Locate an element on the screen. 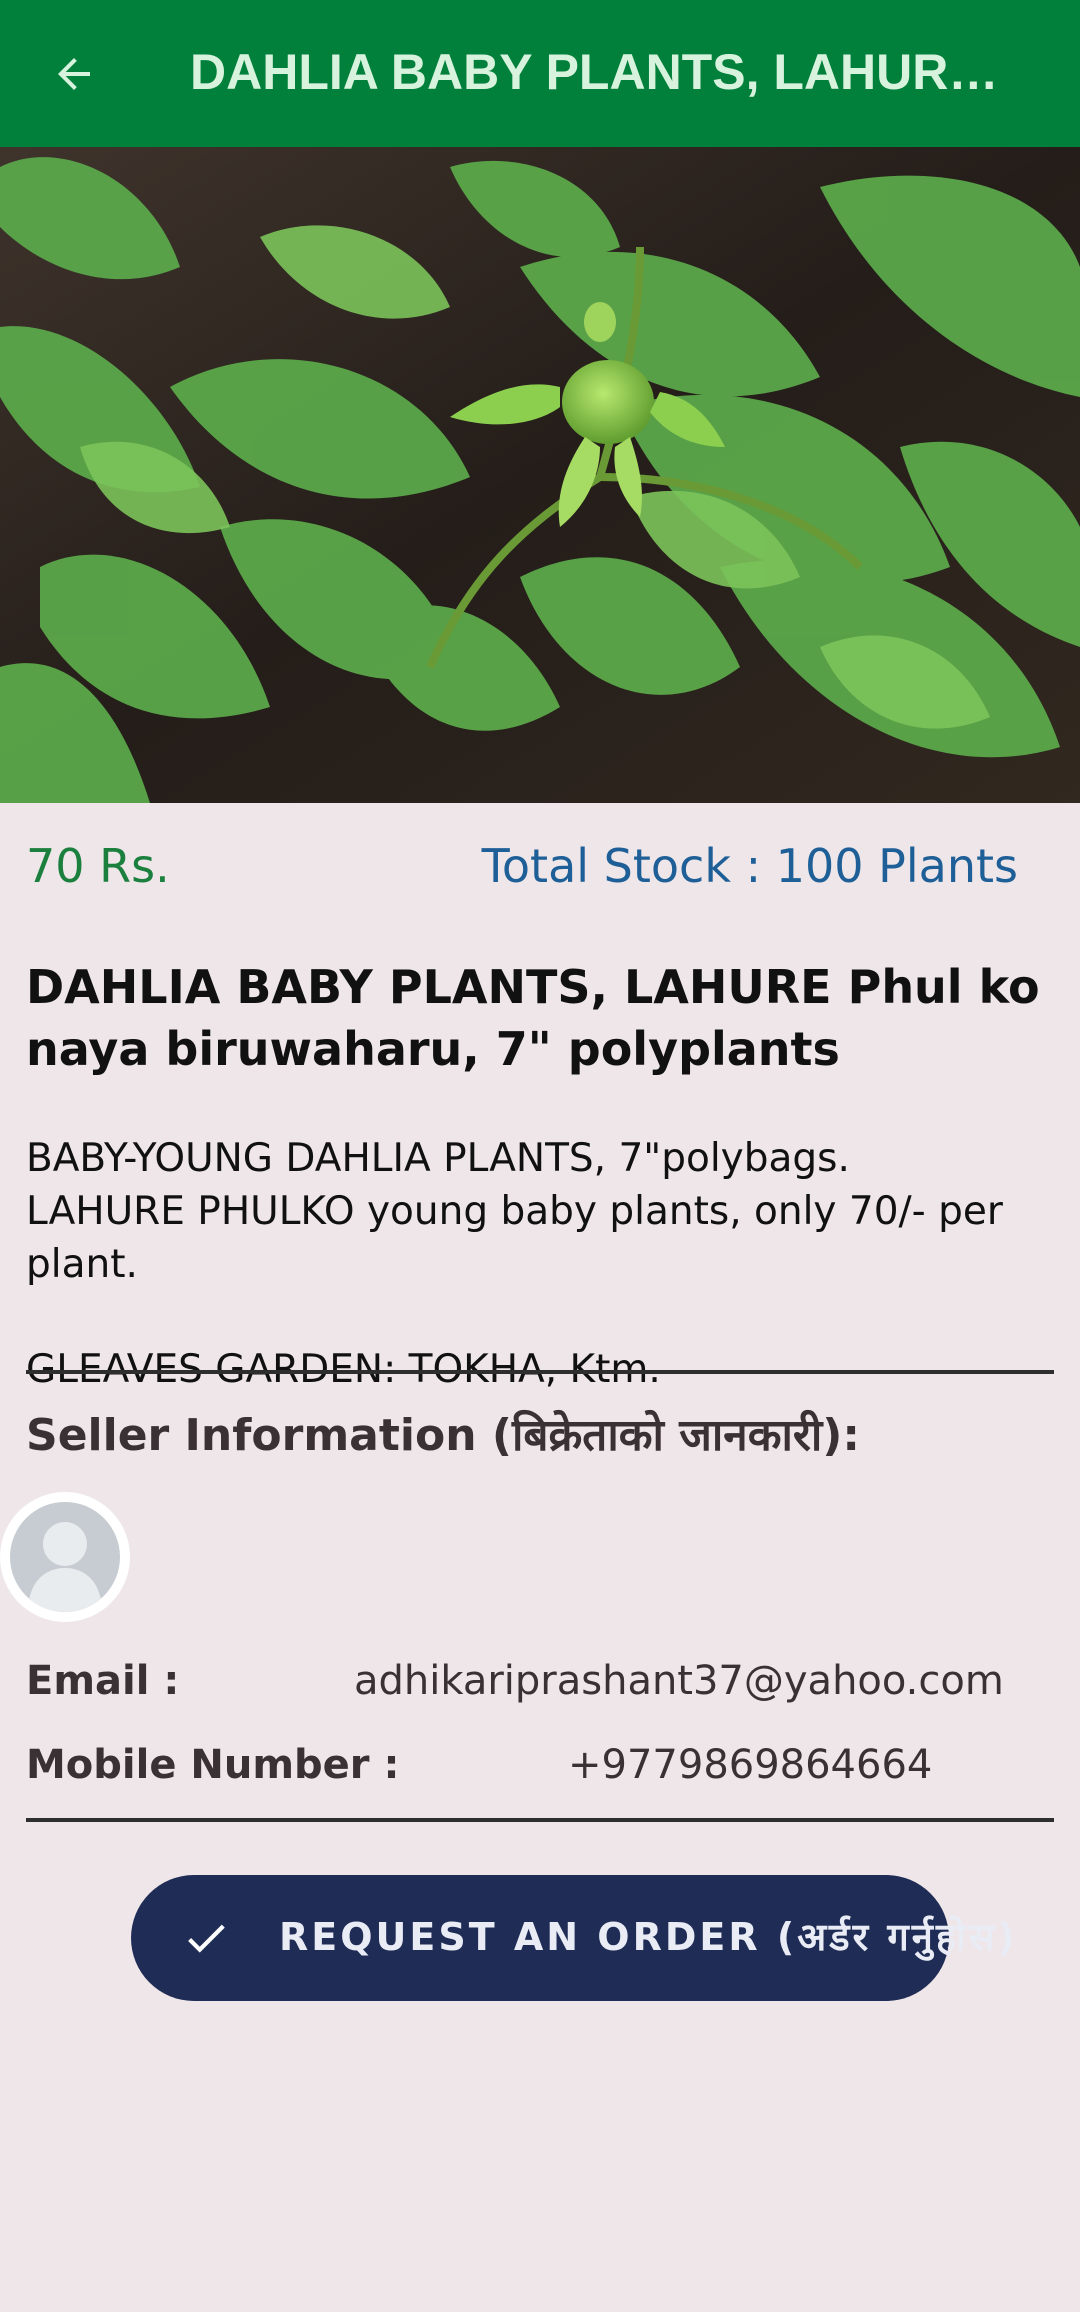 The height and width of the screenshot is (2312, 1080). back-button is located at coordinates (74, 74).